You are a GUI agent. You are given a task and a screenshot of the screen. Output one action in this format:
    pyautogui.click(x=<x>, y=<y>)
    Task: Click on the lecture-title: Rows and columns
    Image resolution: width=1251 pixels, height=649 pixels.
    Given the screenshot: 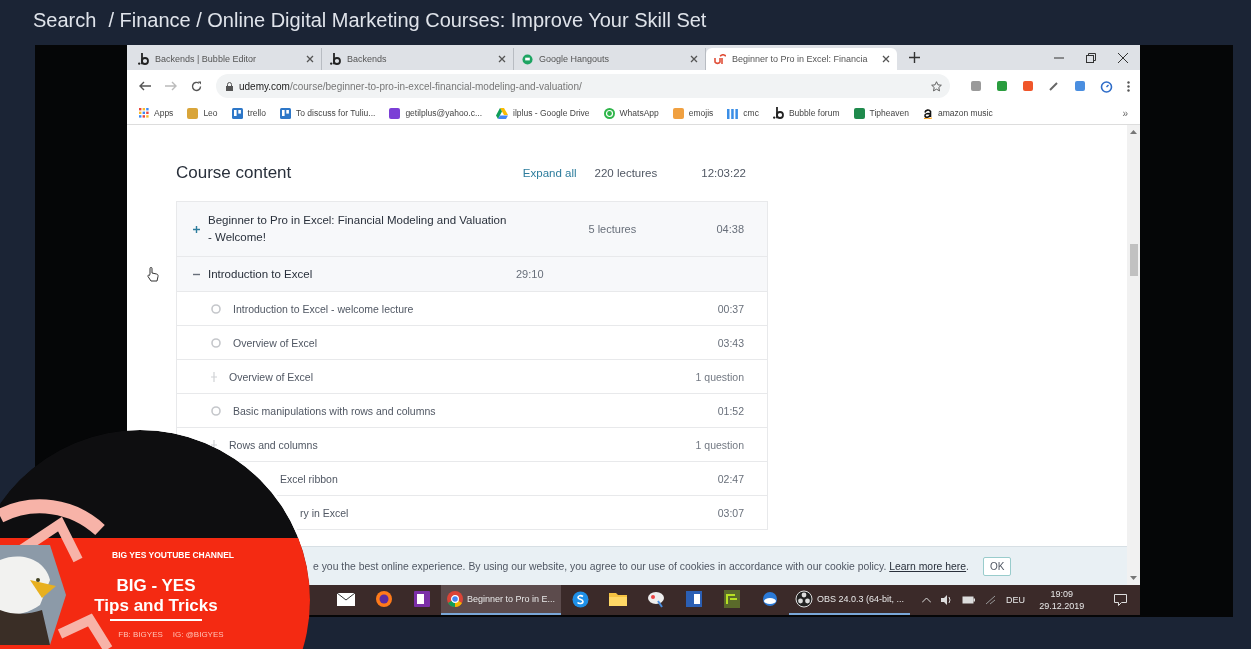 What is the action you would take?
    pyautogui.click(x=274, y=444)
    